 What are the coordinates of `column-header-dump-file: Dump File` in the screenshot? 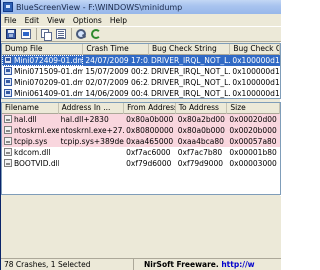 It's located at (43, 49).